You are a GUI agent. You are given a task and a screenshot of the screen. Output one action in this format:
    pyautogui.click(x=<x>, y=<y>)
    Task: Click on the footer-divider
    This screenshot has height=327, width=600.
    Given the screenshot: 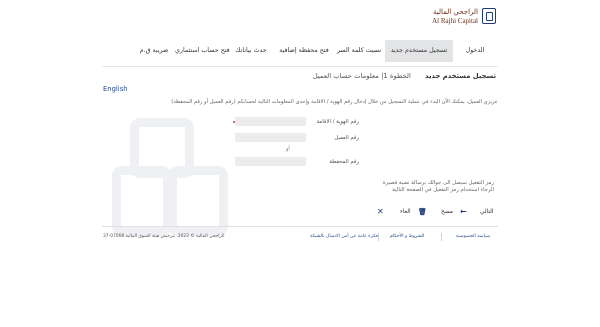 What is the action you would take?
    pyautogui.click(x=300, y=226)
    